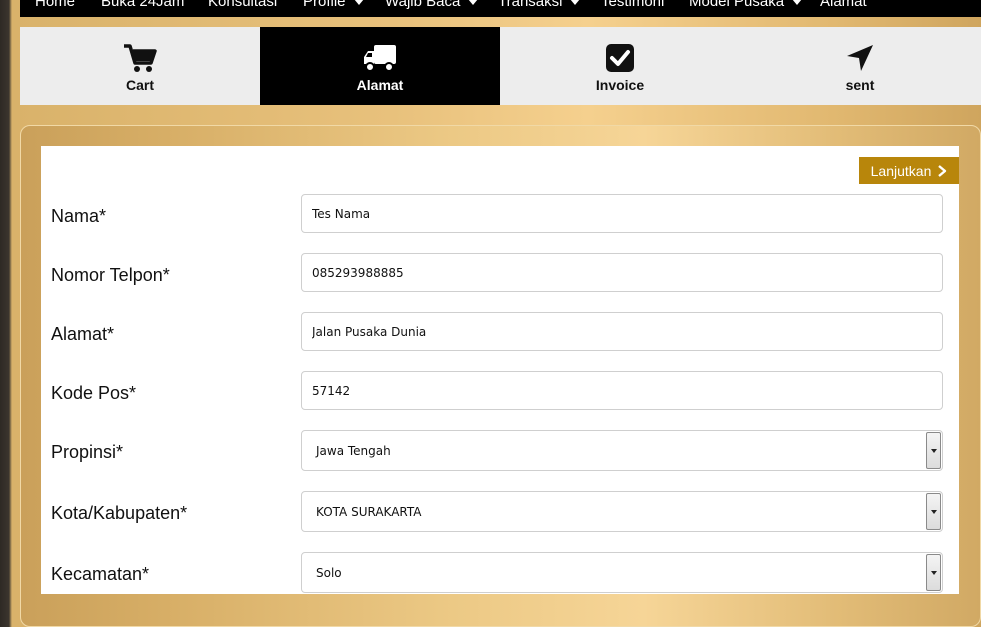 The height and width of the screenshot is (627, 981). What do you see at coordinates (369, 512) in the screenshot?
I see `select-value: KOTA SURAKARTA` at bounding box center [369, 512].